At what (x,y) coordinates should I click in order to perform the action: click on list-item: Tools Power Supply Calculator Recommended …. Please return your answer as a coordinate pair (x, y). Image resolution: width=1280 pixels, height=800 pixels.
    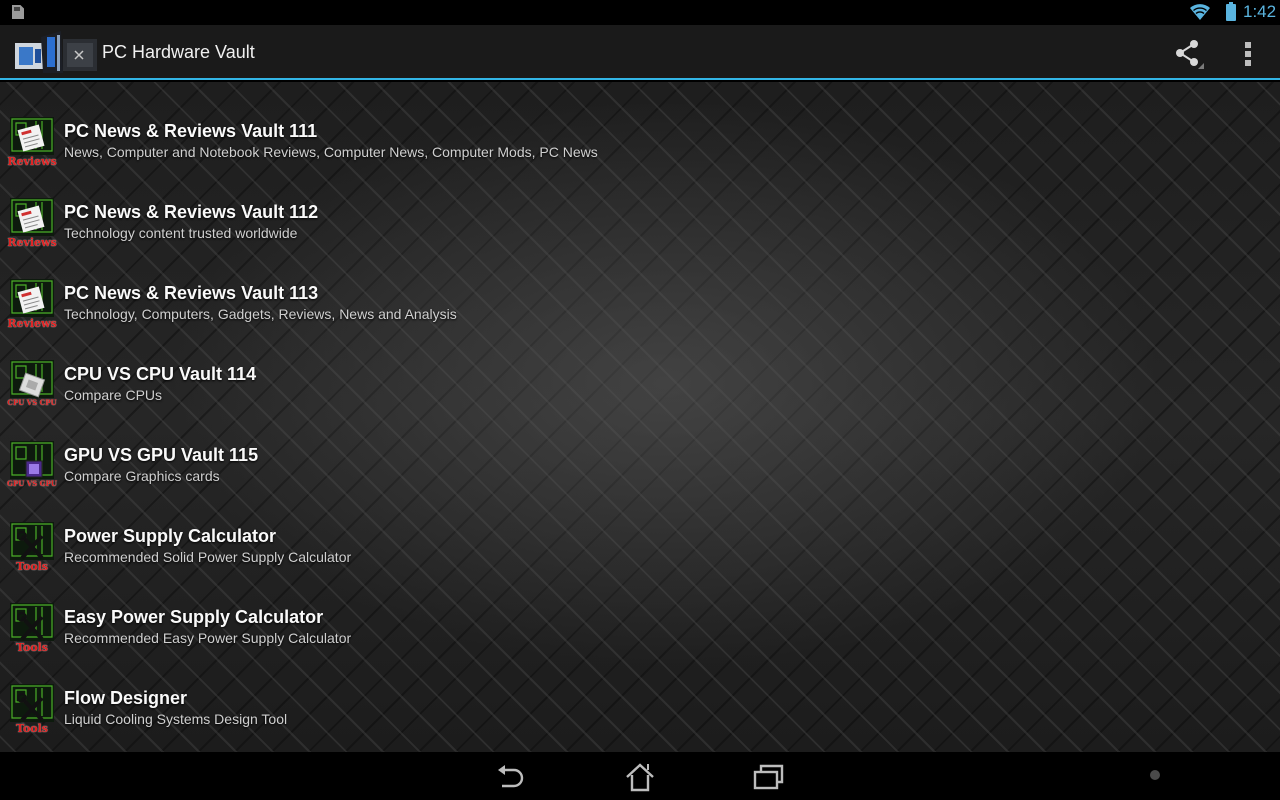
    Looking at the image, I should click on (640, 555).